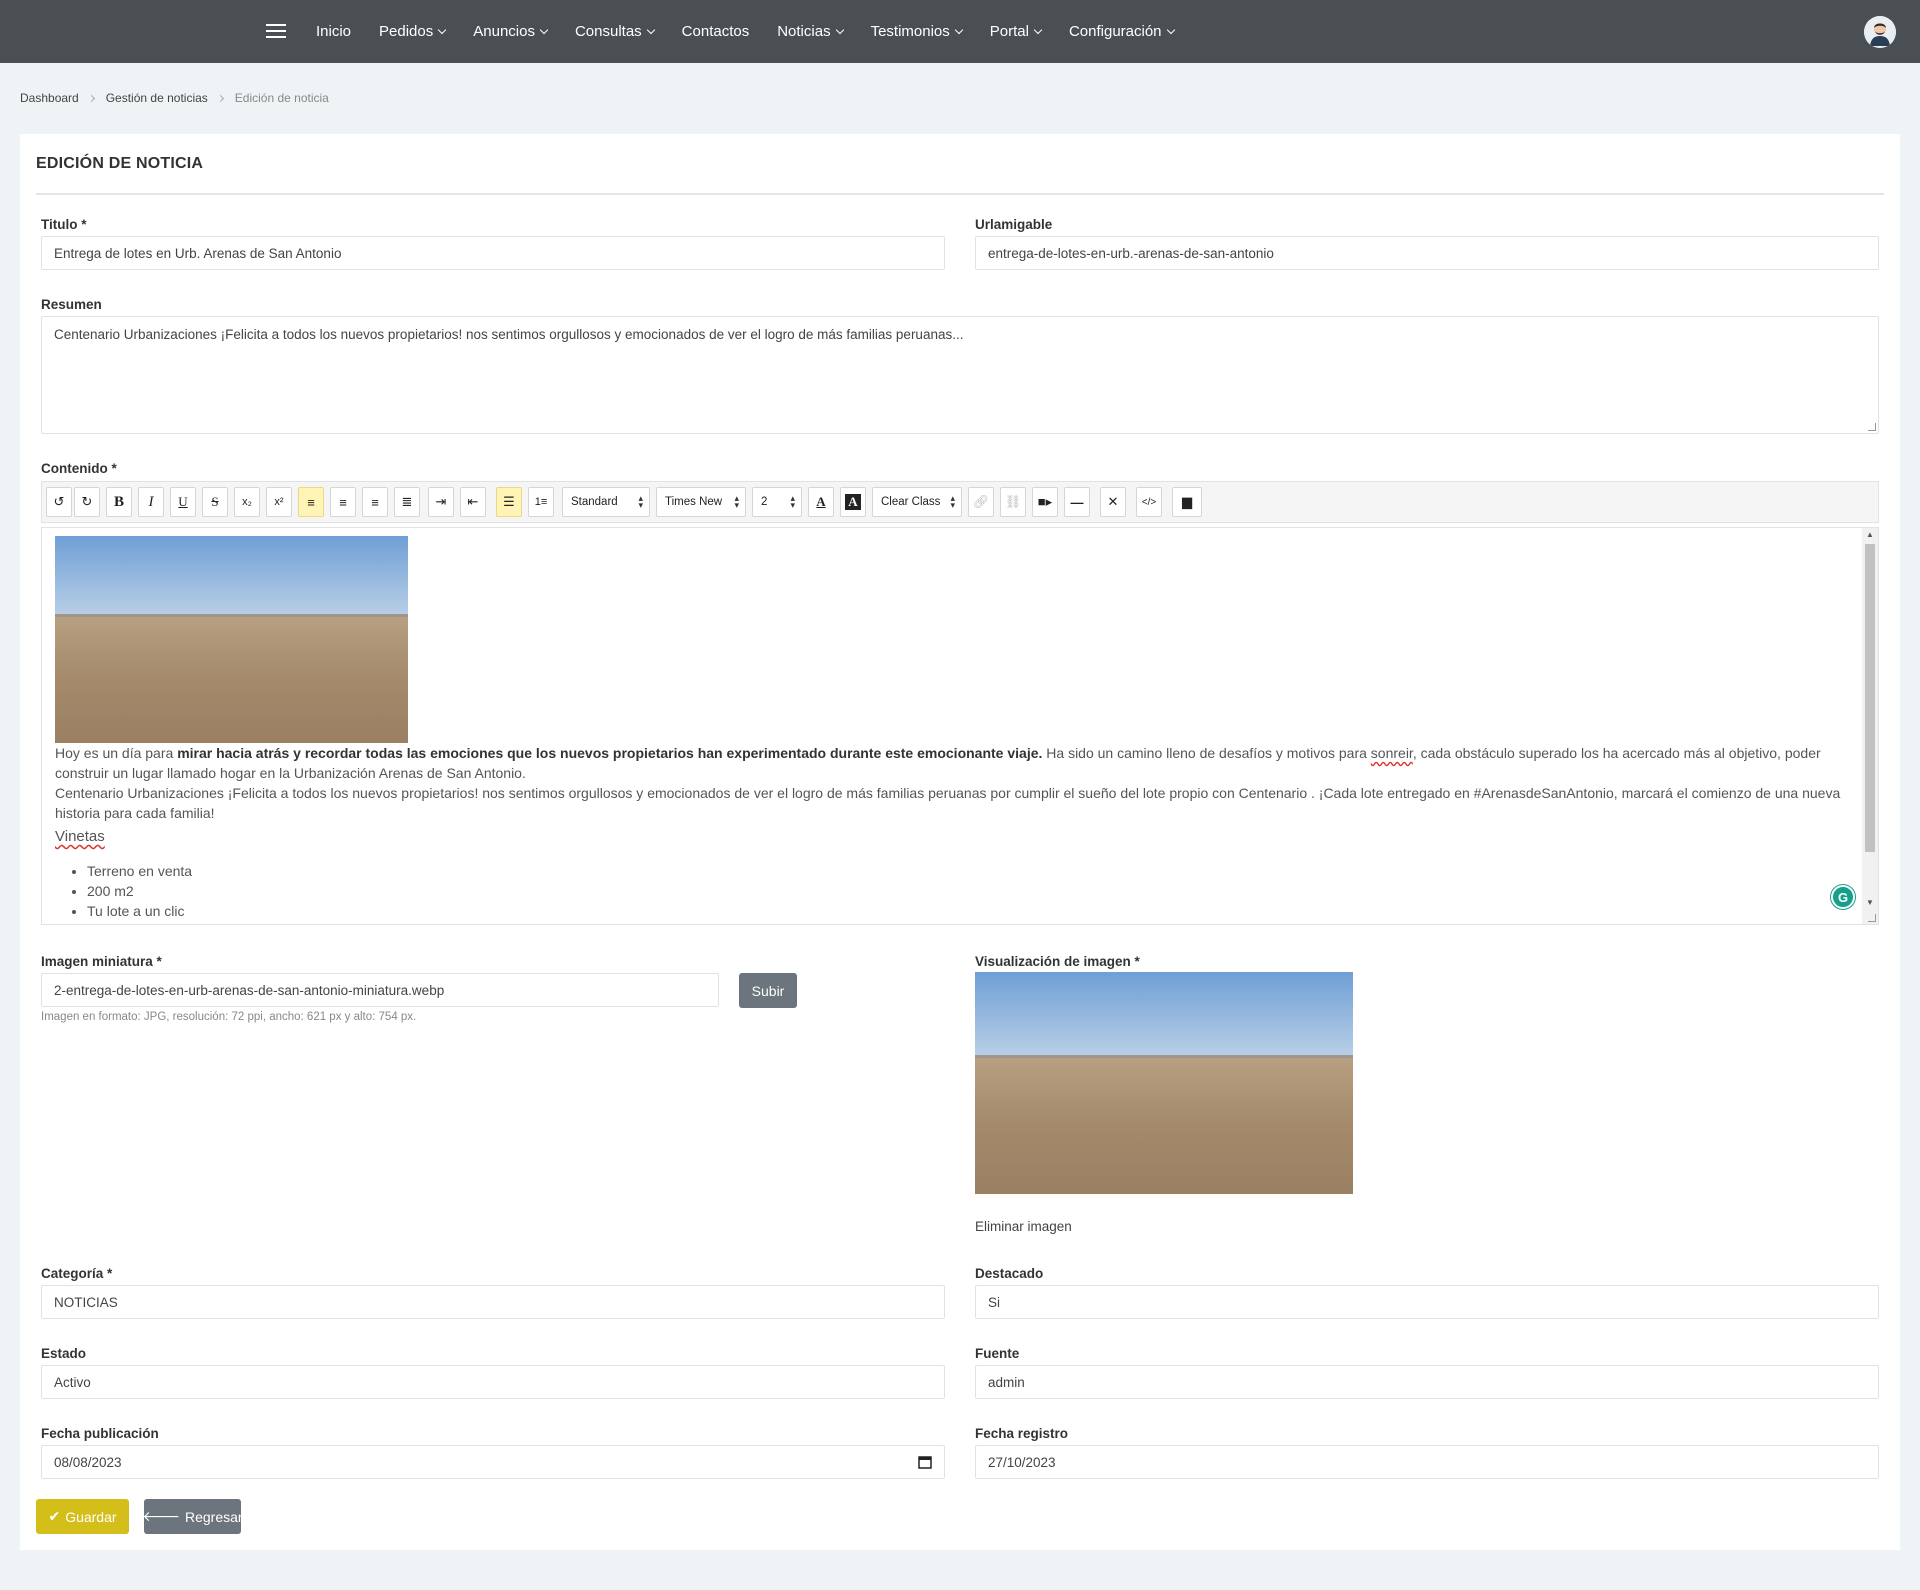  I want to click on breadcrumb-gestion-noticias: Gestión de noticias, so click(157, 98).